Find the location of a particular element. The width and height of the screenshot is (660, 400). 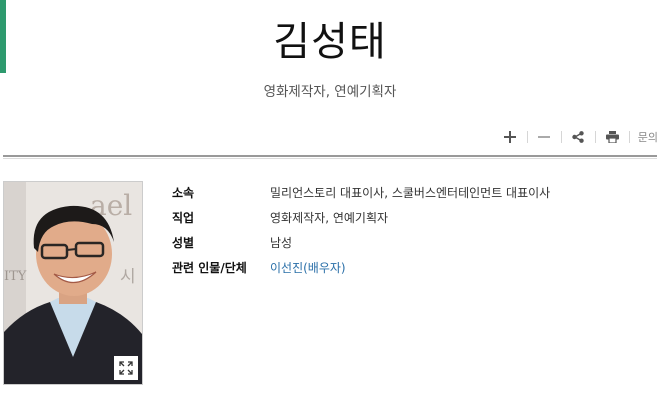

info-label: 성별 is located at coordinates (183, 243).